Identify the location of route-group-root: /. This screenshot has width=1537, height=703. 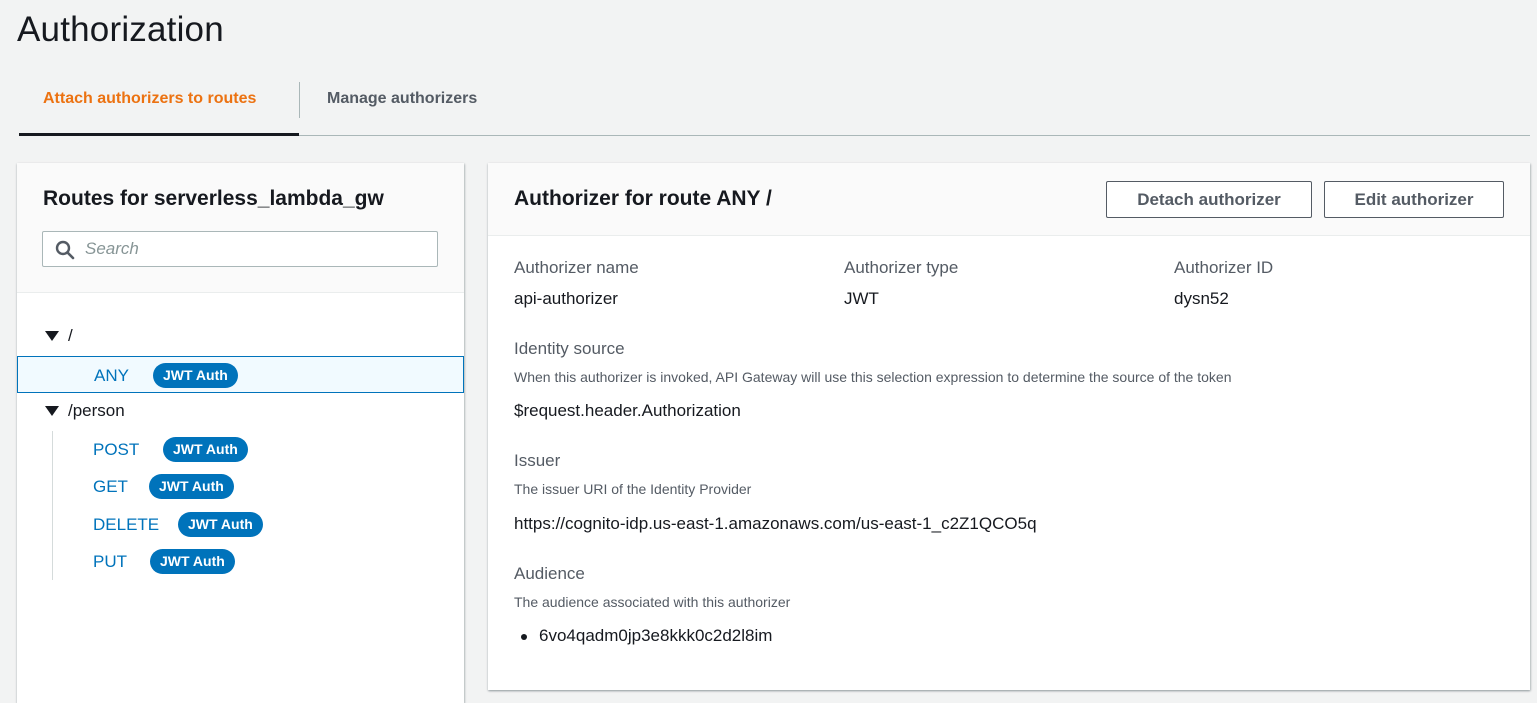
(240, 336).